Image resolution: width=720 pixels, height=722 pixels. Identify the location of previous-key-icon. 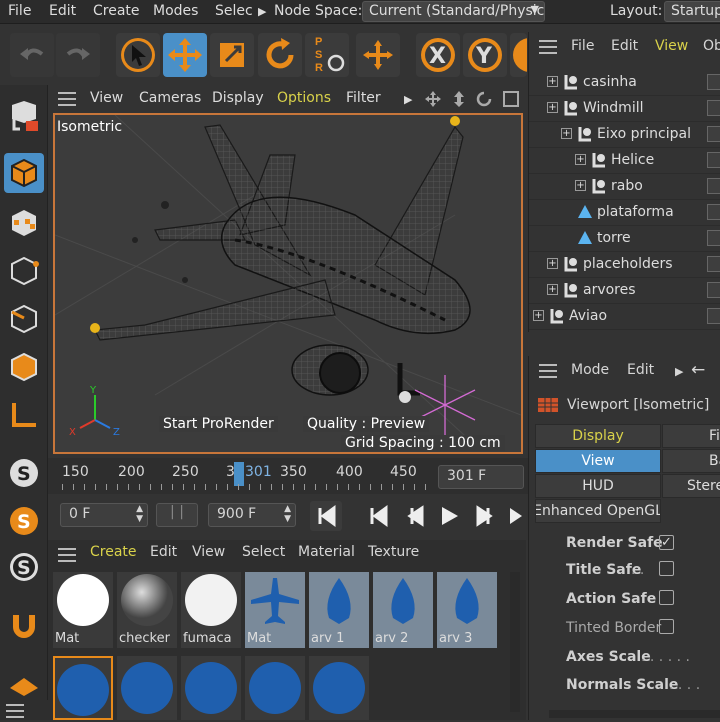
(379, 516).